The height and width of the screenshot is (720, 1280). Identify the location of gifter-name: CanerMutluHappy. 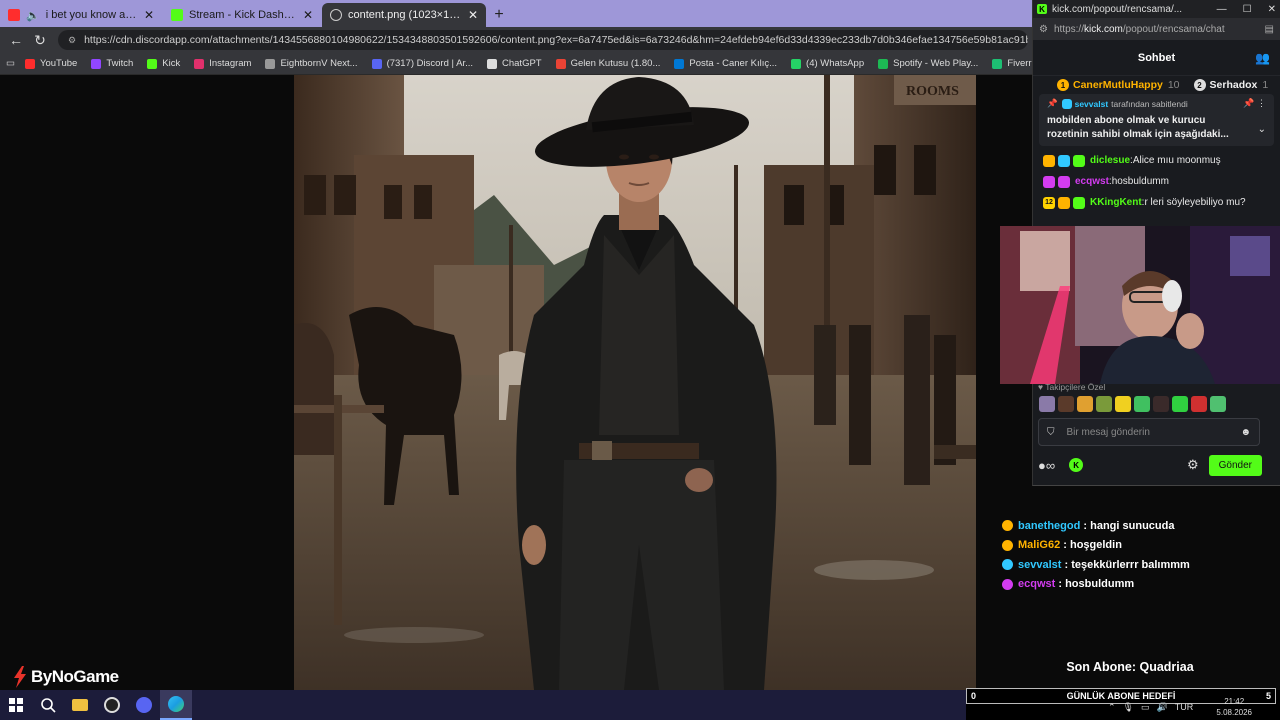
(1118, 85).